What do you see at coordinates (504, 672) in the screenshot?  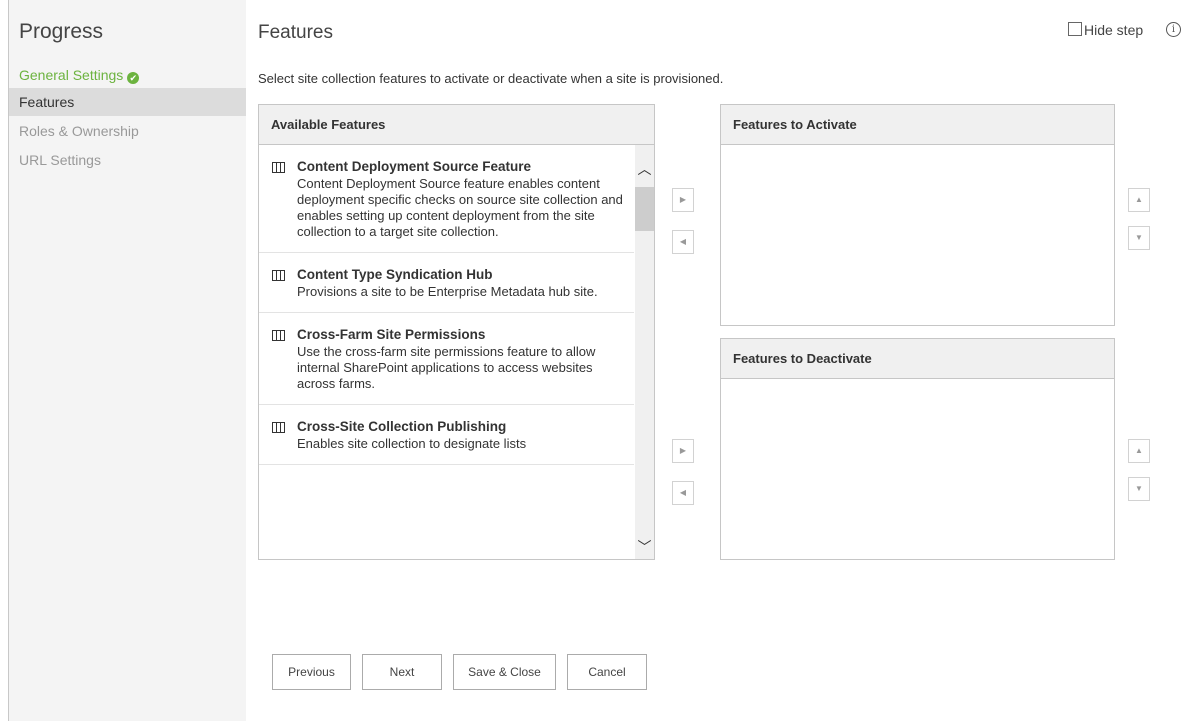 I see `save-close-button: Save & Close` at bounding box center [504, 672].